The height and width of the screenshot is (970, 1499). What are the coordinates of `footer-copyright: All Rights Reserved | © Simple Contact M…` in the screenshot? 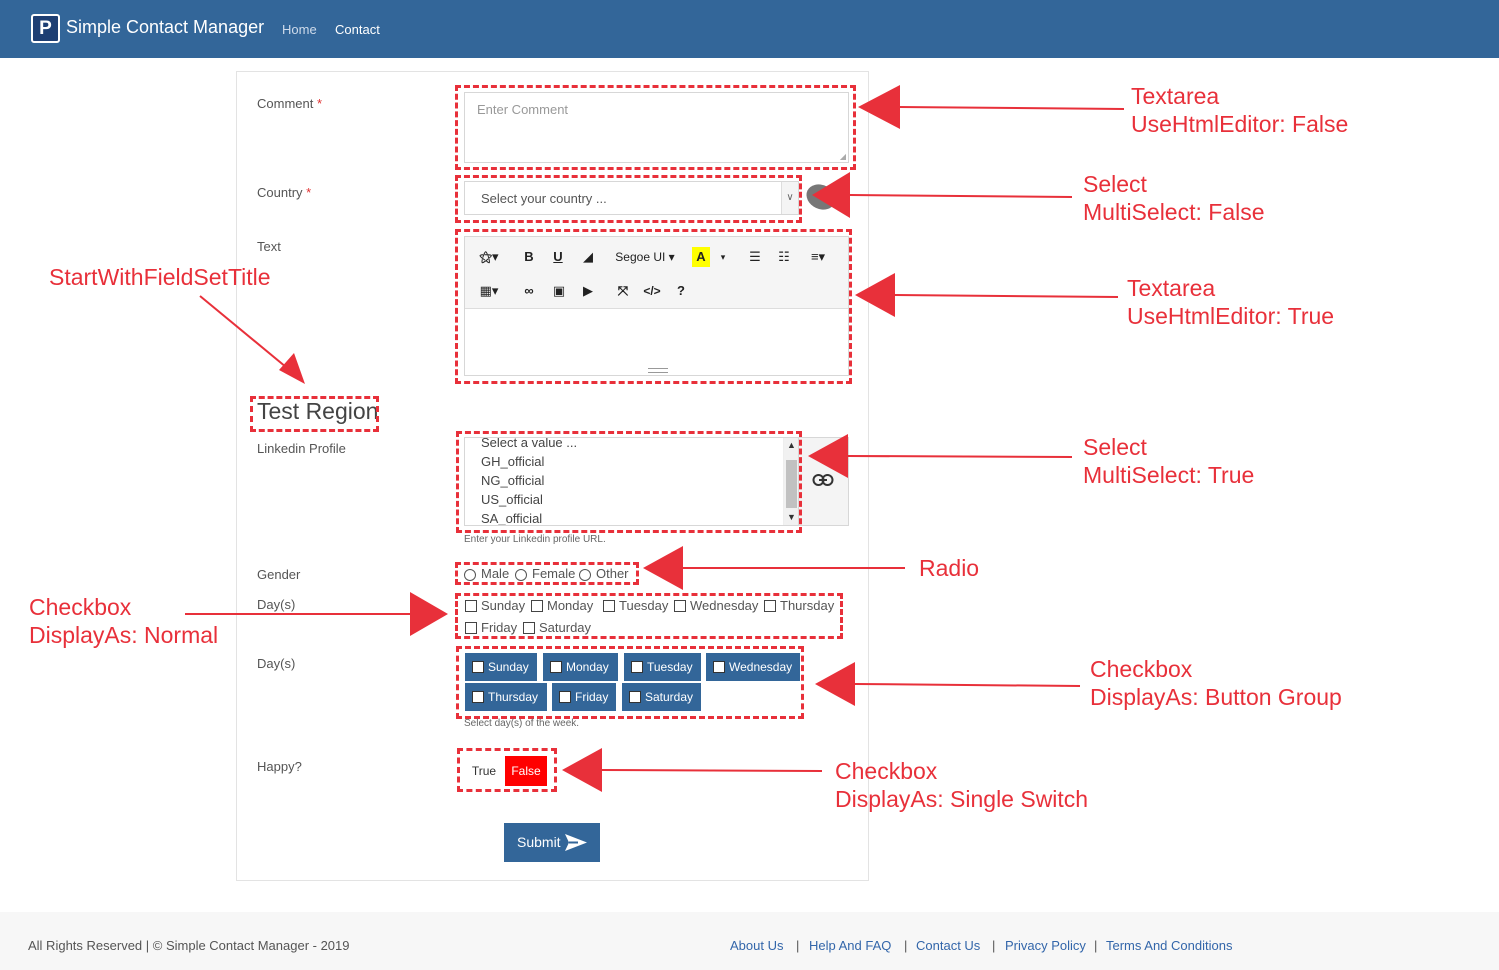 It's located at (189, 945).